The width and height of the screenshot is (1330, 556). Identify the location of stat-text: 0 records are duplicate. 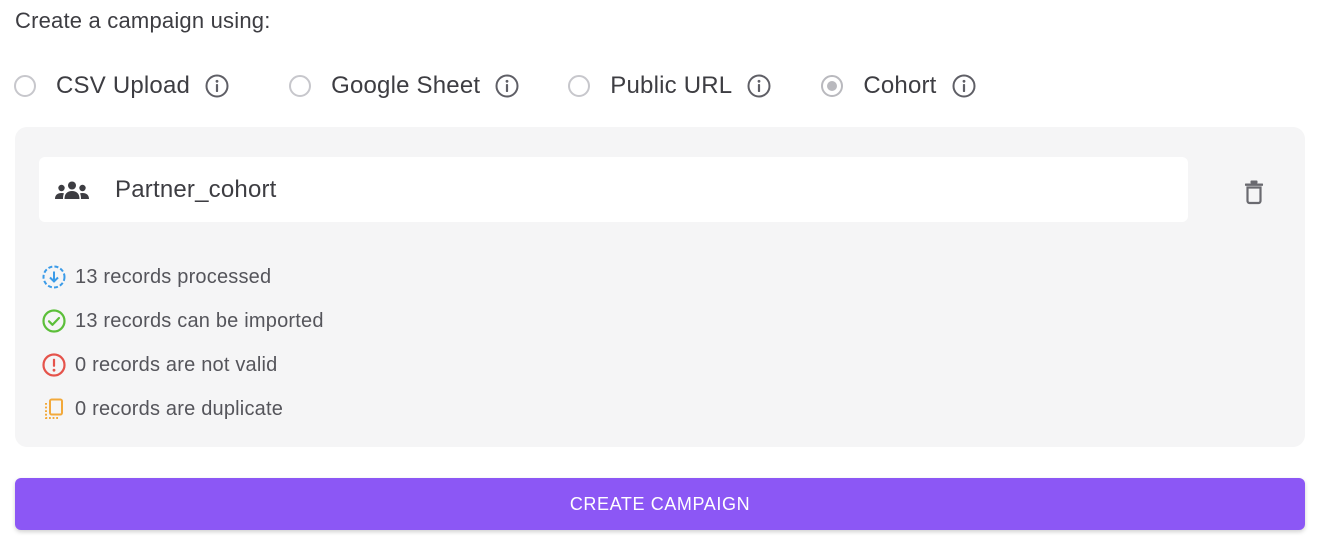
(179, 408).